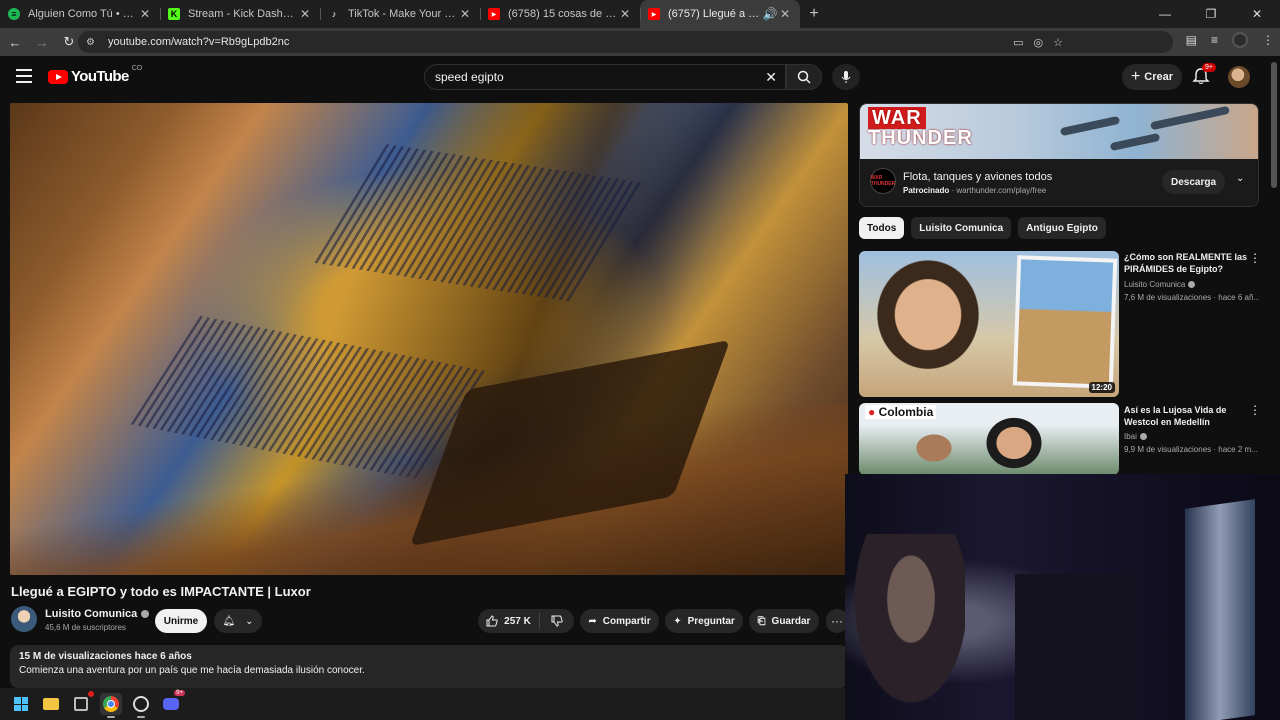 This screenshot has width=1280, height=720. I want to click on close-window-icon: ✕, so click(1257, 14).